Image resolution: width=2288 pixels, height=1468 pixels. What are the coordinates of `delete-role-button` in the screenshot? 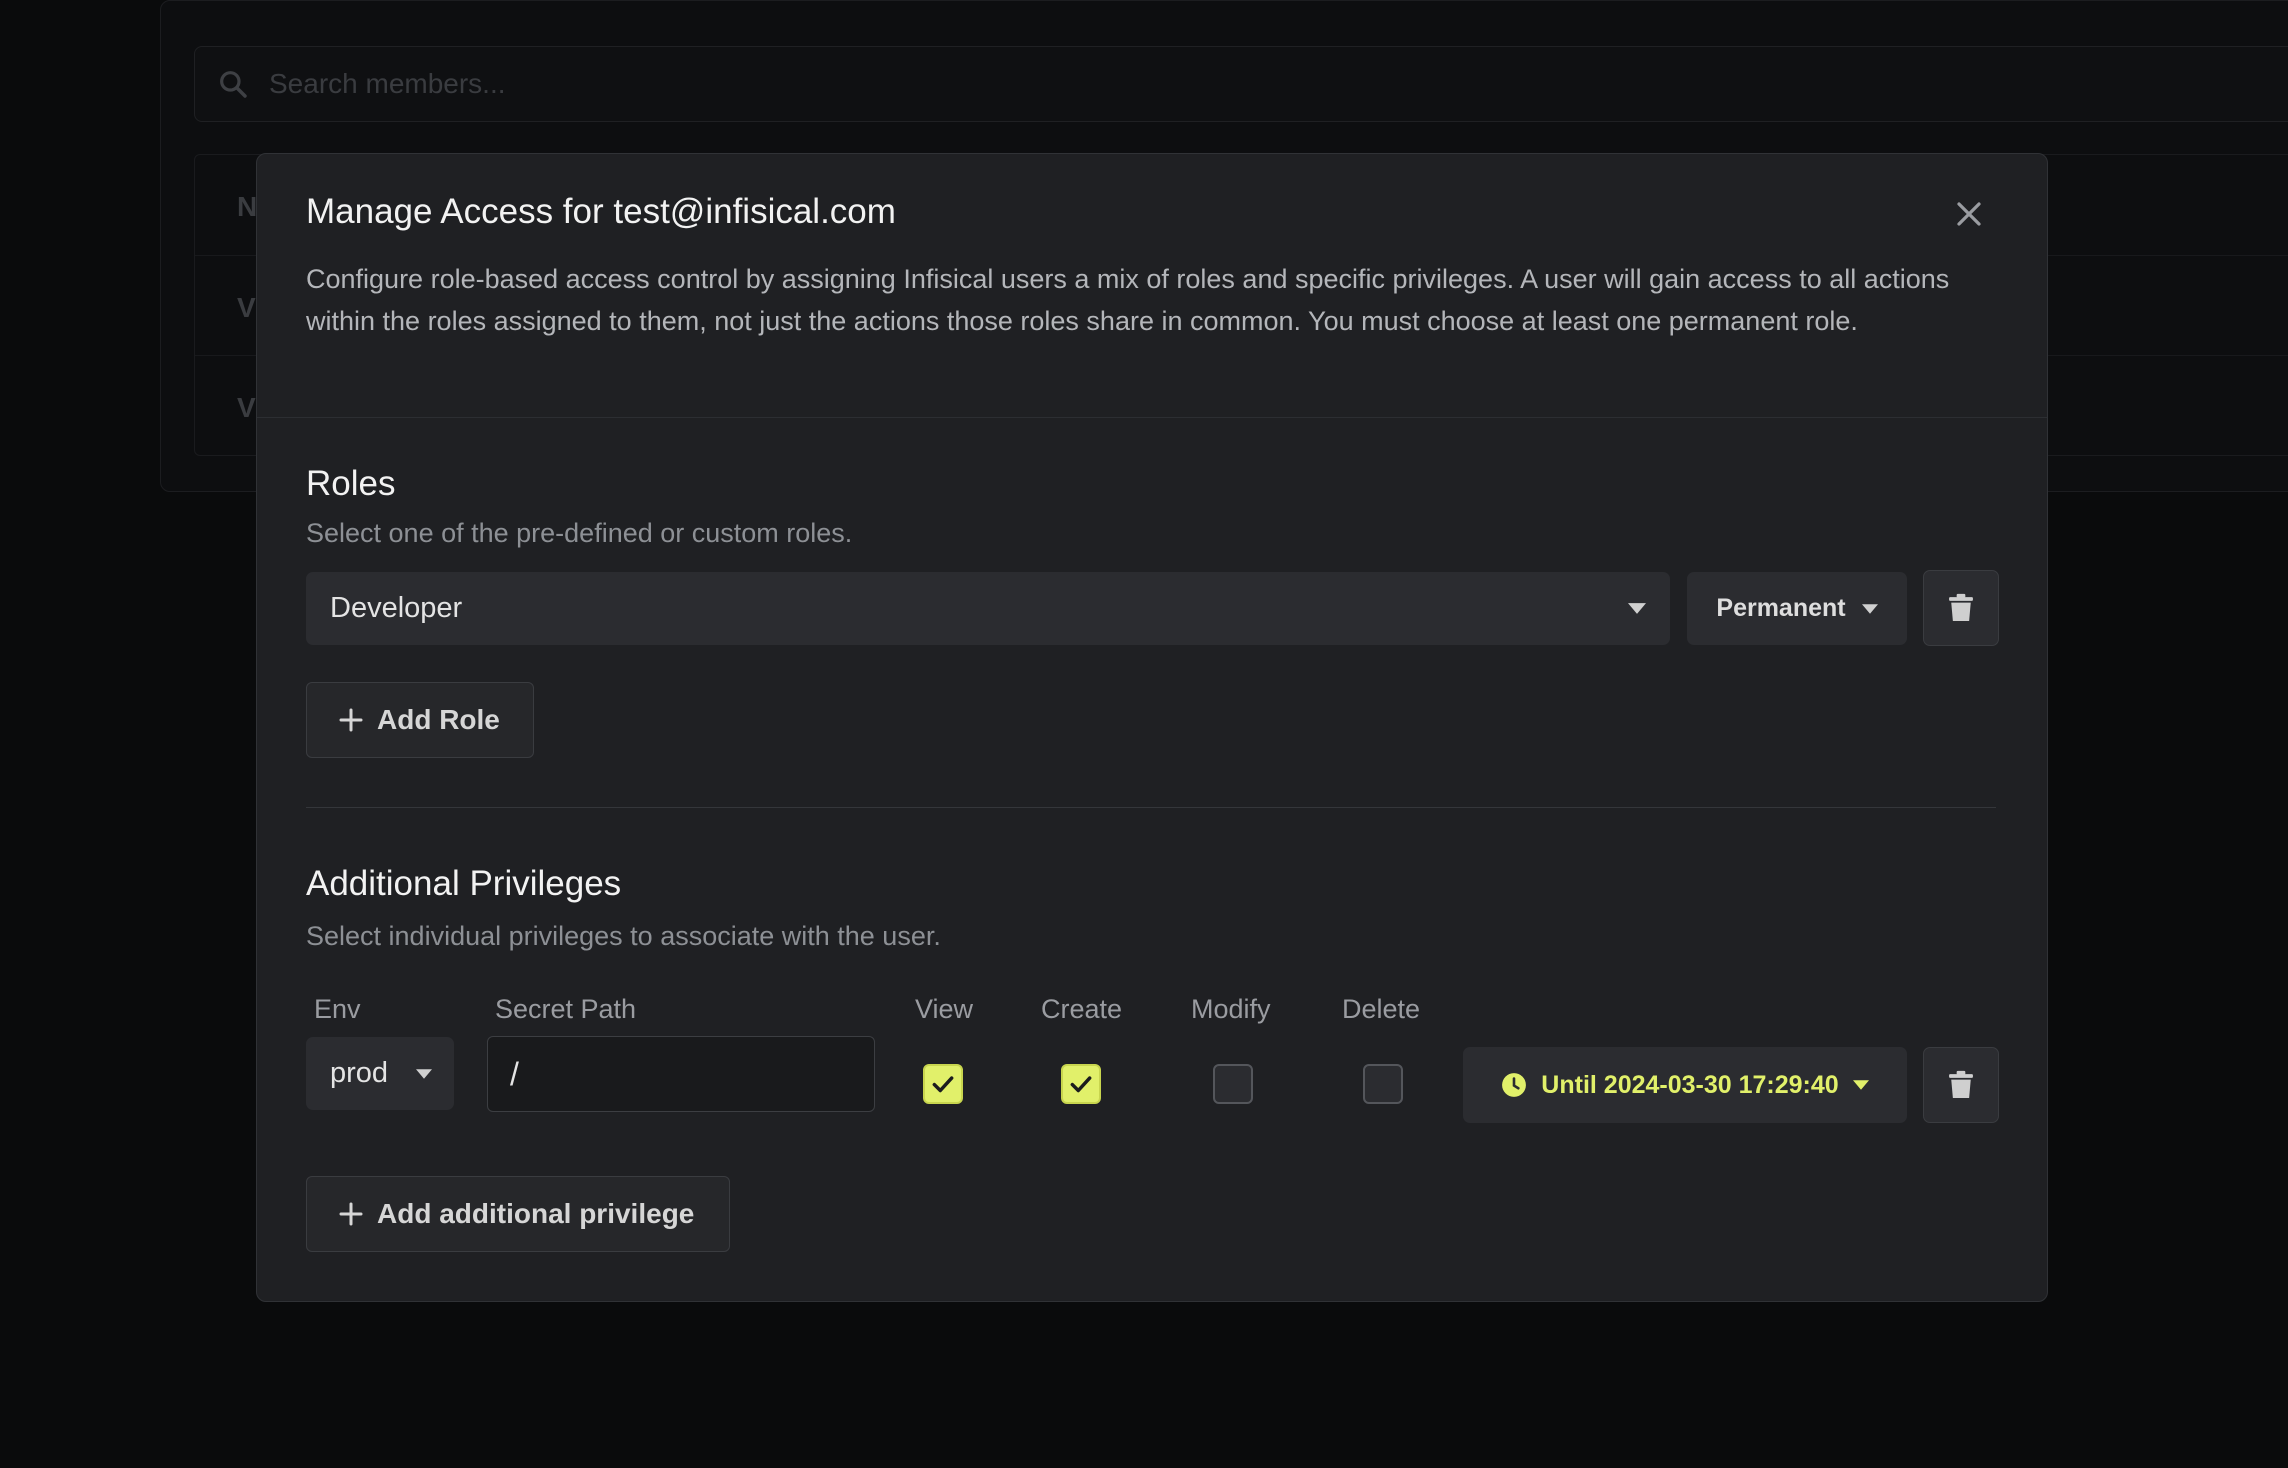 It's located at (1961, 608).